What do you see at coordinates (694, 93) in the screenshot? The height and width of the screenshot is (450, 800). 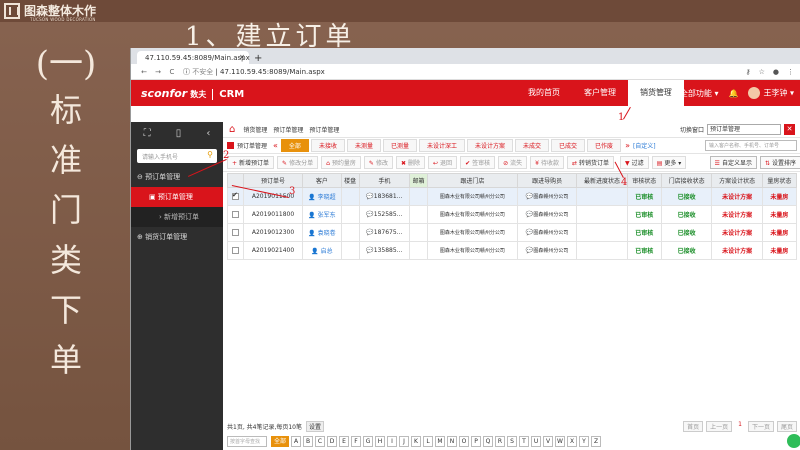 I see `all-functions-button: ⚃ 全部功能 ▾` at bounding box center [694, 93].